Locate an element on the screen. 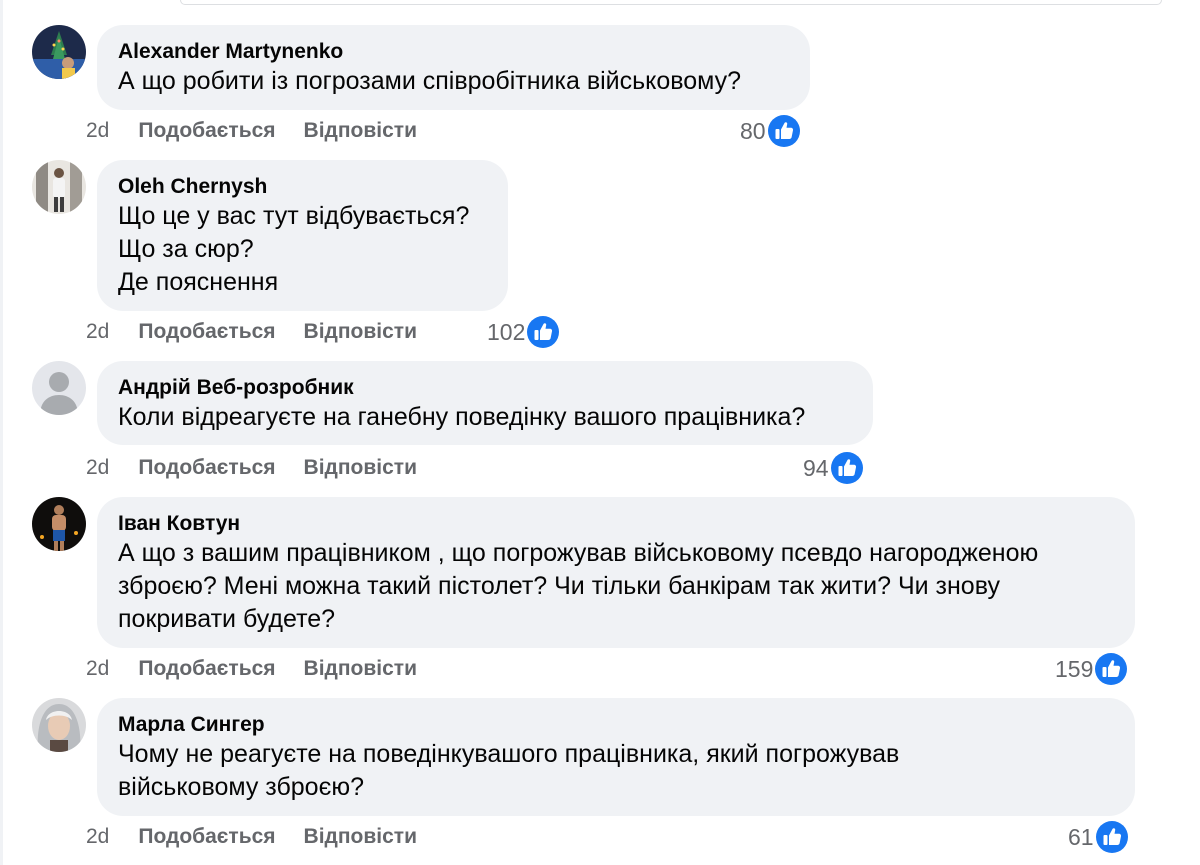 The image size is (1200, 865). reaction-number: 61 is located at coordinates (1081, 836).